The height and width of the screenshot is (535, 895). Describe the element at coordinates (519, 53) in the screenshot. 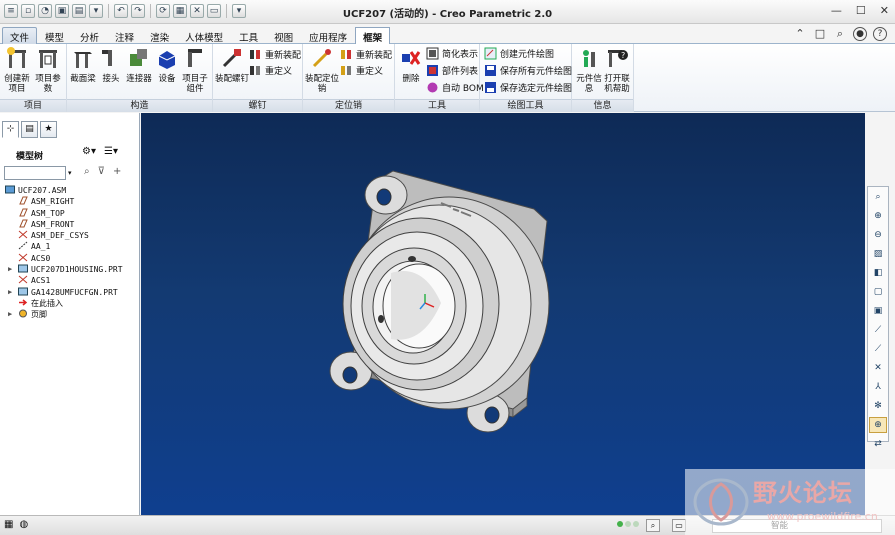

I see `create-drawing-button: 创建元件绘图` at that location.